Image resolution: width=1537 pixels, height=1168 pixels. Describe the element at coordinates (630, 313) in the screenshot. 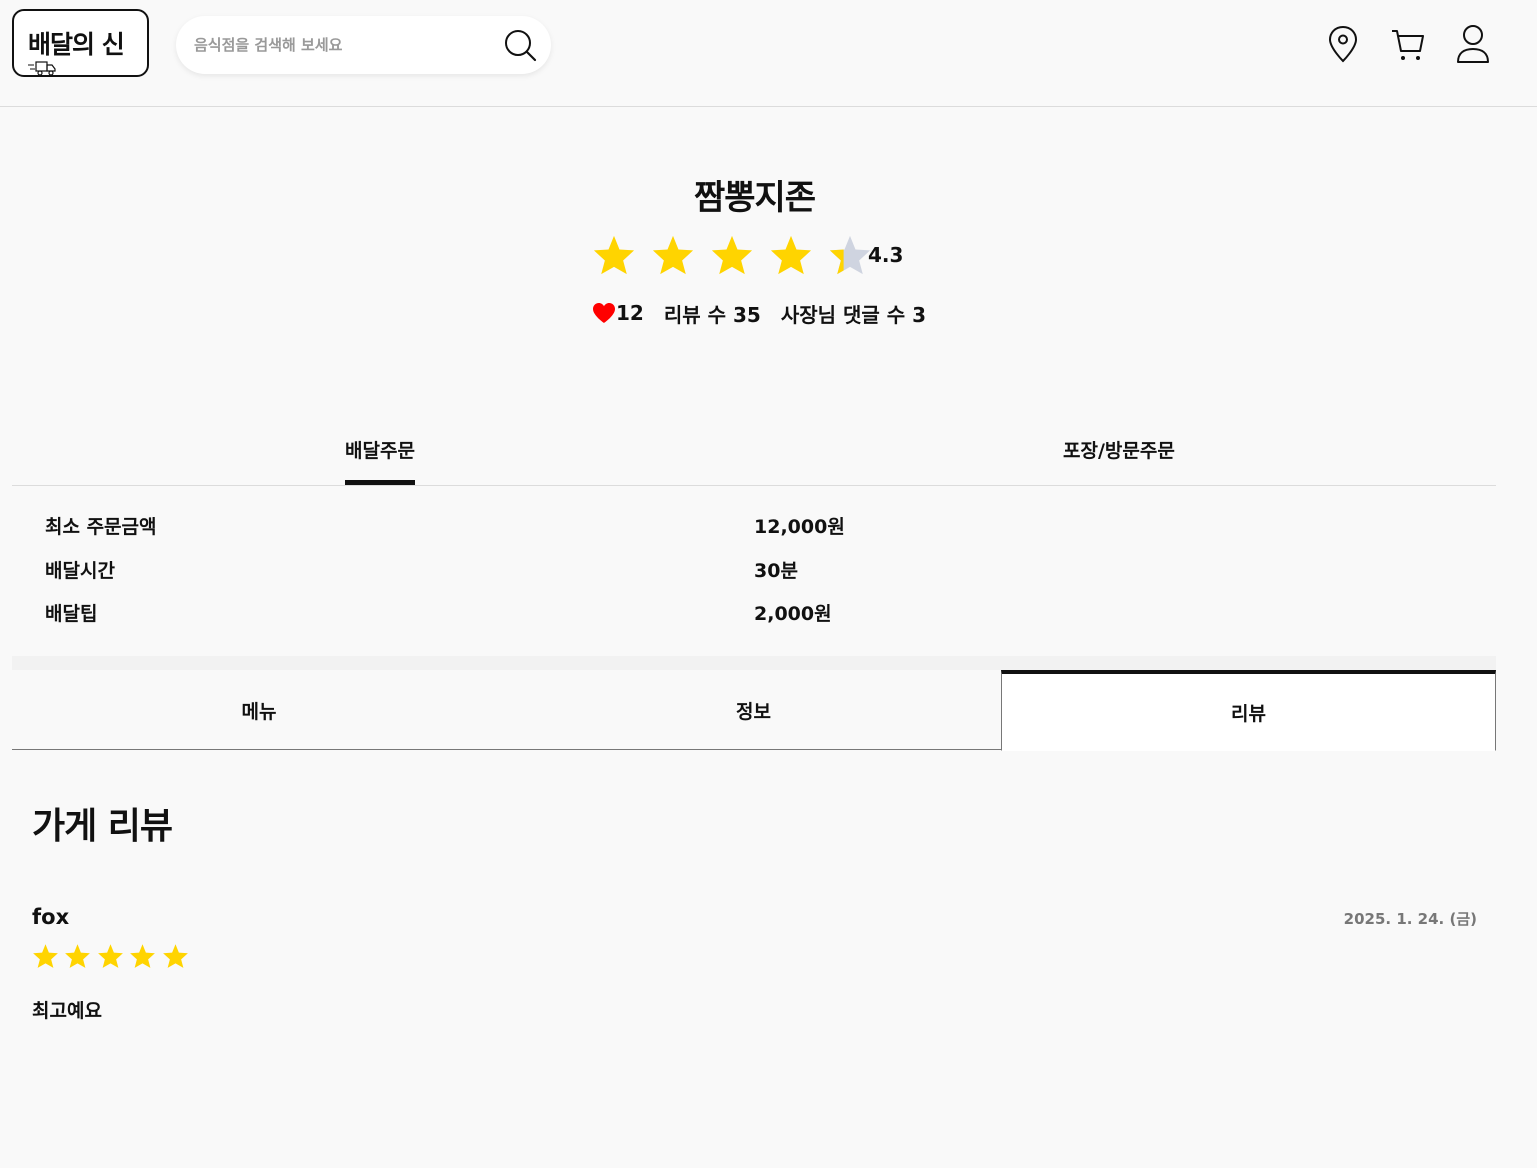

I see `likes-count: 12` at that location.